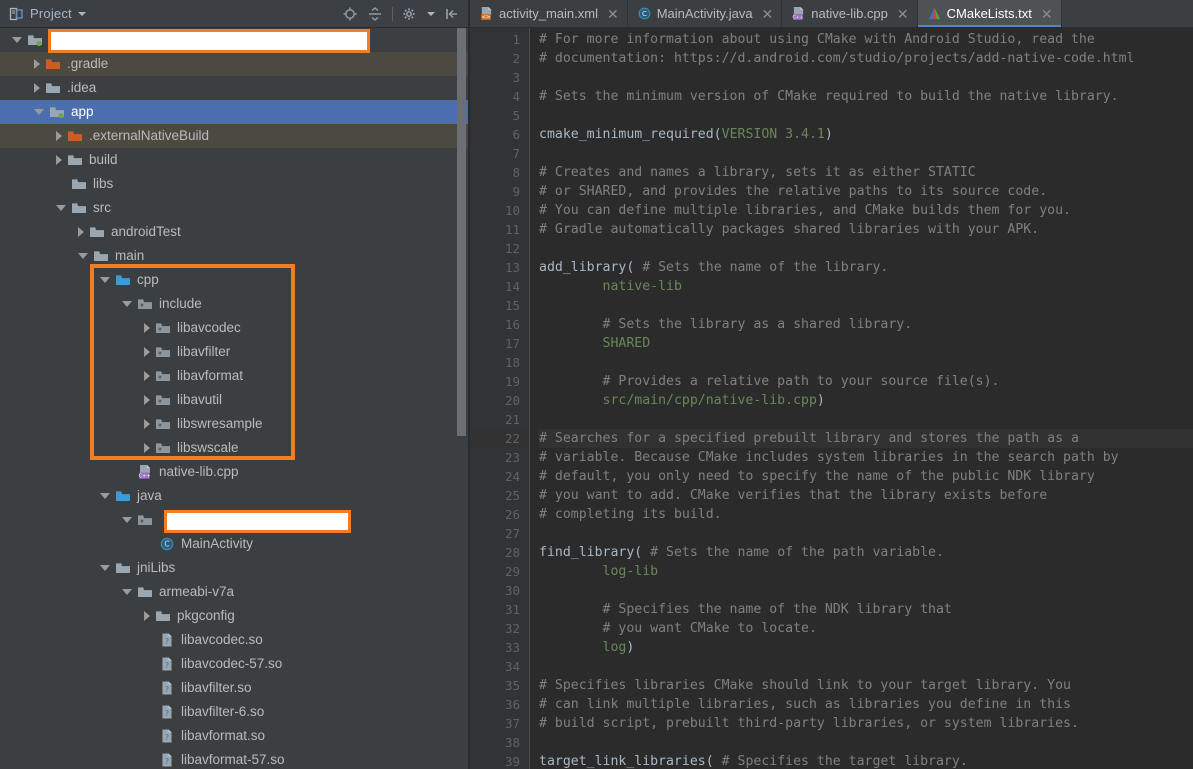 Image resolution: width=1193 pixels, height=769 pixels. What do you see at coordinates (549, 13) in the screenshot?
I see `editor-tab-activity-main-xml: <> activity_main.xml ✕` at bounding box center [549, 13].